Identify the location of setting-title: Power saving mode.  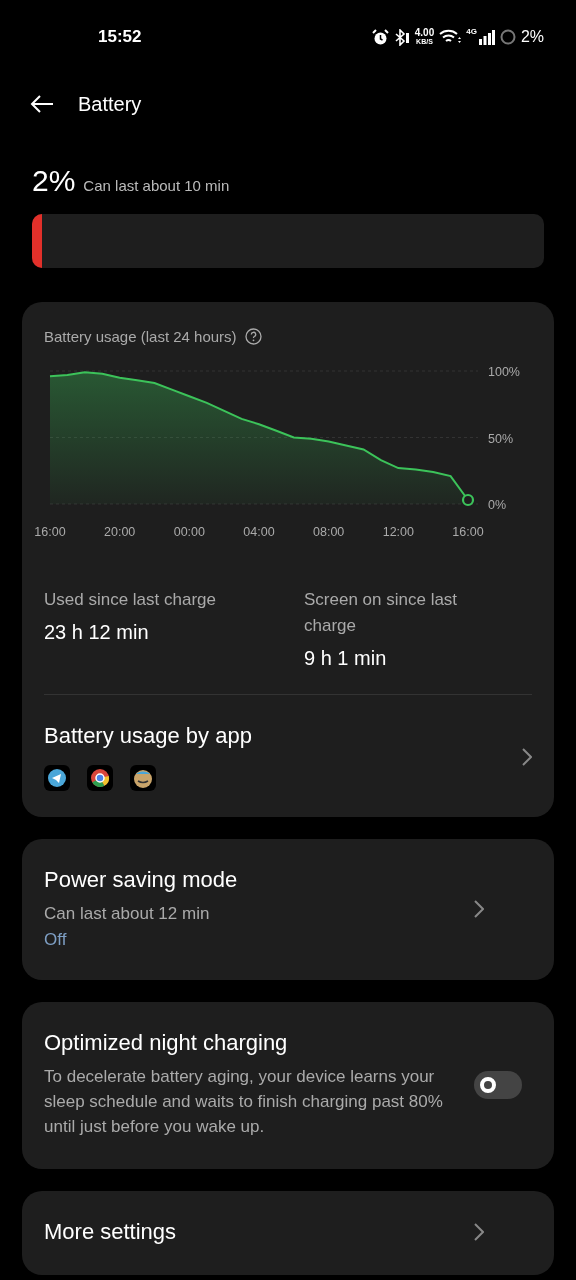
(141, 880).